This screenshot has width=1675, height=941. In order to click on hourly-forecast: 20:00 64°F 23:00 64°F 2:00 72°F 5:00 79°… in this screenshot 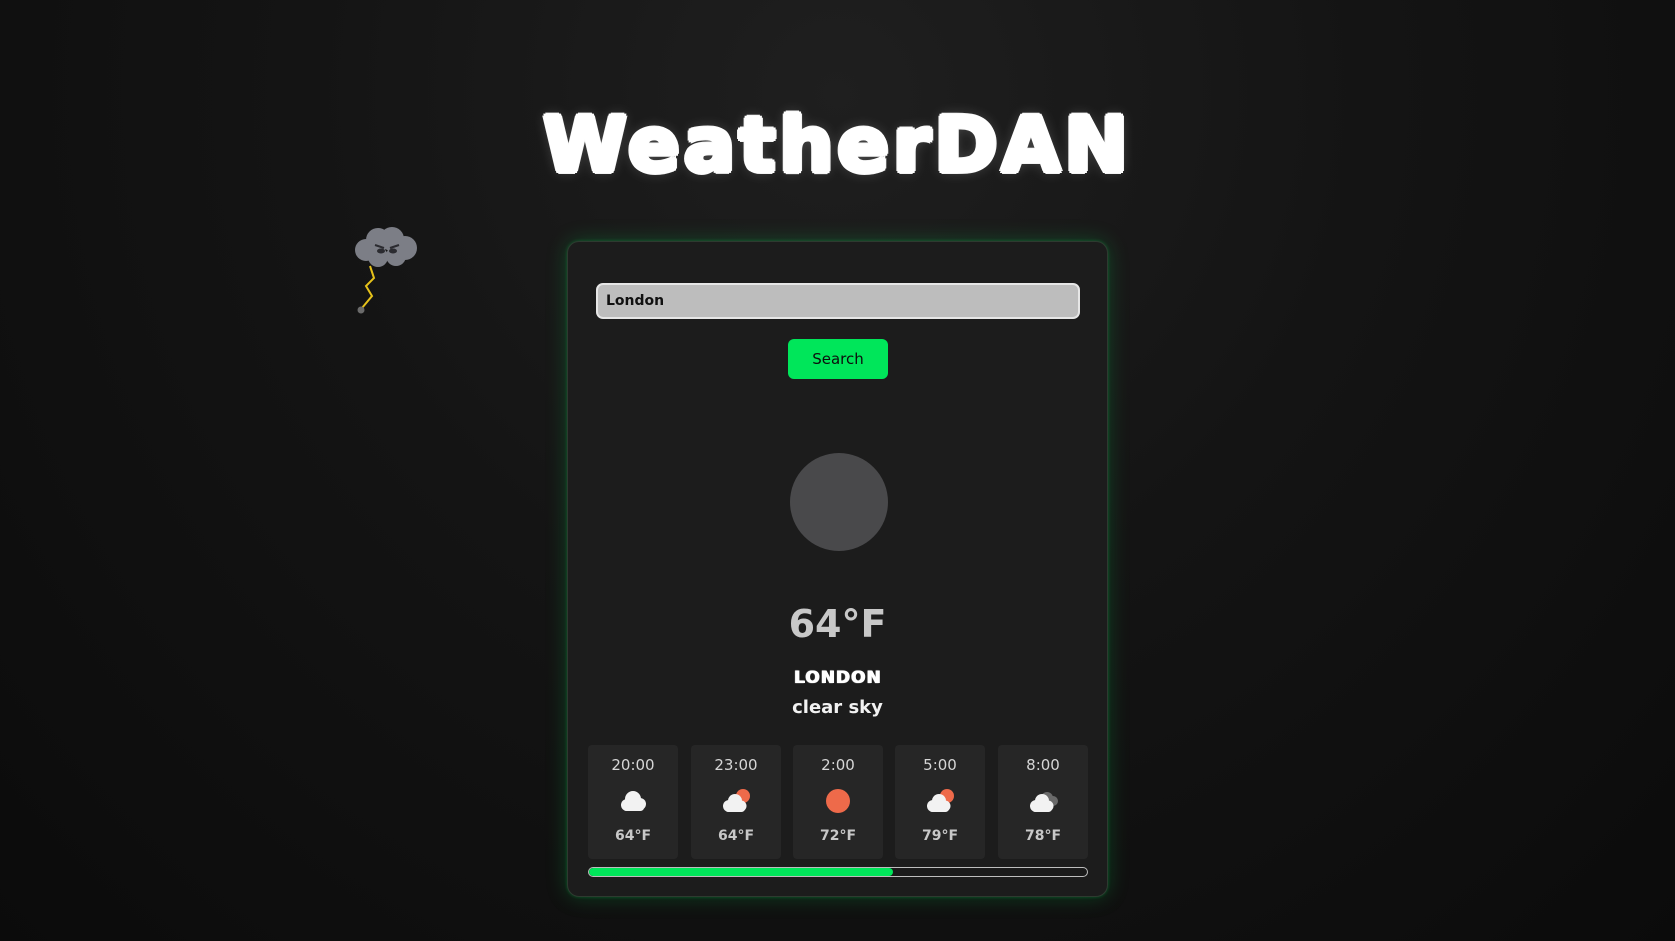, I will do `click(838, 802)`.